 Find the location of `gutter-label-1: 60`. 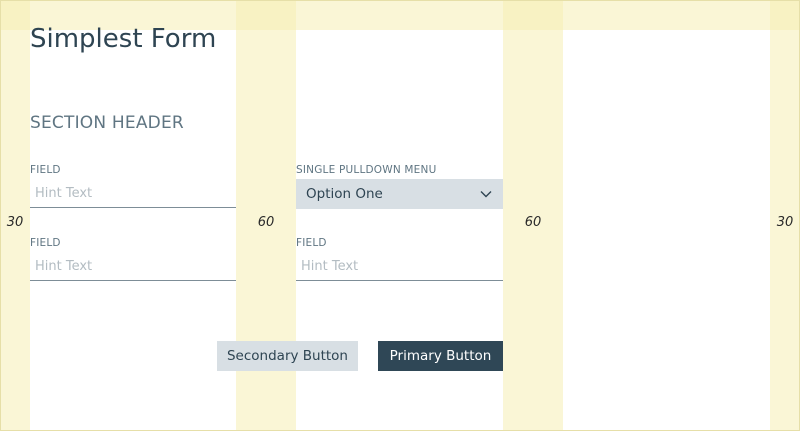

gutter-label-1: 60 is located at coordinates (266, 222).